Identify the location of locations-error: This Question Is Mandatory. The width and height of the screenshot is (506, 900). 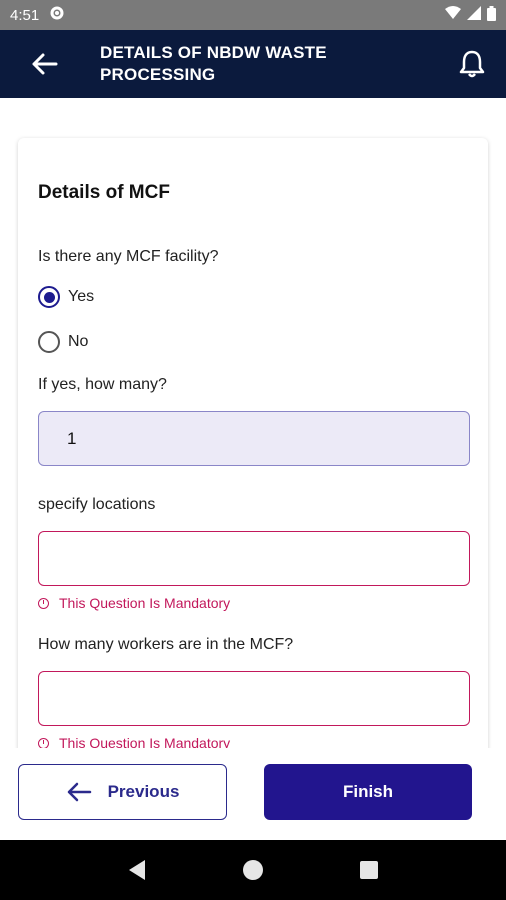
(134, 603).